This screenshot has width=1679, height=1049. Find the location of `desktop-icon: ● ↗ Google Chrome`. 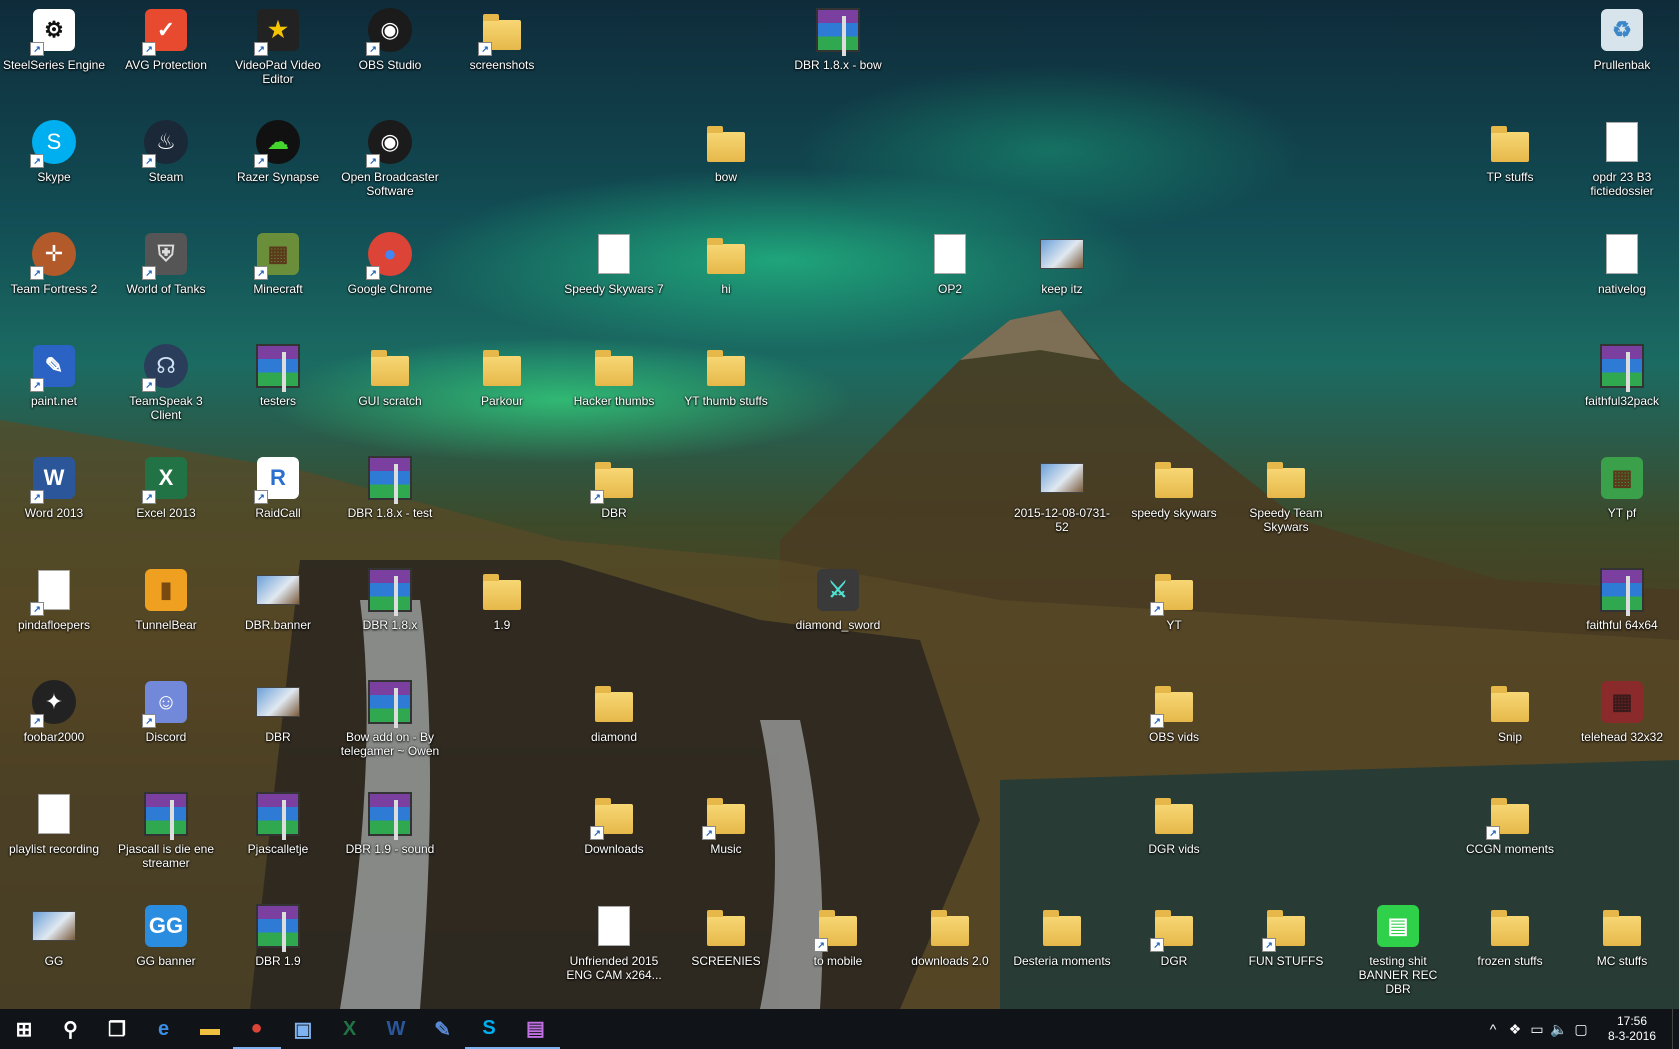

desktop-icon: ● ↗ Google Chrome is located at coordinates (390, 262).